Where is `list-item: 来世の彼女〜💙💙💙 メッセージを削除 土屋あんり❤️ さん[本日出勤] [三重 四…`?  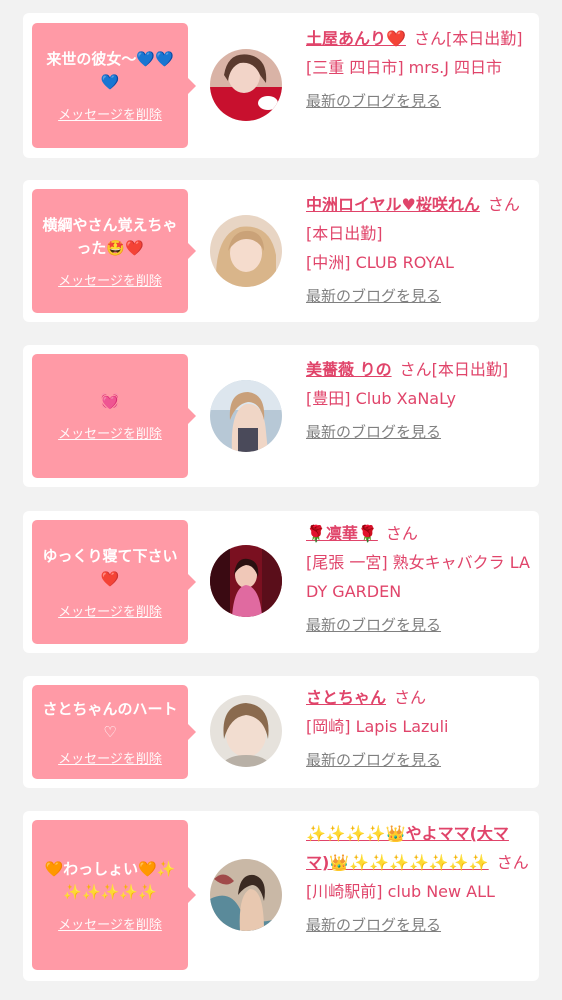 list-item: 来世の彼女〜💙💙💙 メッセージを削除 土屋あんり❤️ さん[本日出勤] [三重 四… is located at coordinates (281, 85).